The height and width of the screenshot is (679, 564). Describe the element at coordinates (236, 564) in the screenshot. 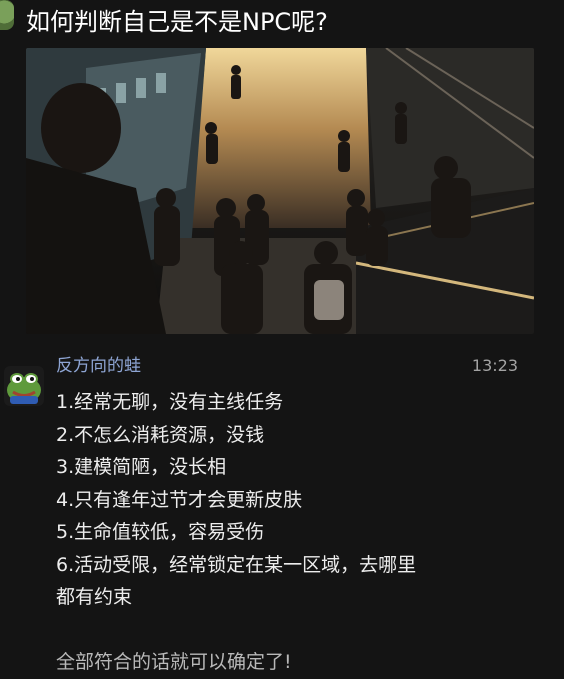

I see `message-line: 6.活动受限，经常锁定在某一区域，去哪里` at that location.